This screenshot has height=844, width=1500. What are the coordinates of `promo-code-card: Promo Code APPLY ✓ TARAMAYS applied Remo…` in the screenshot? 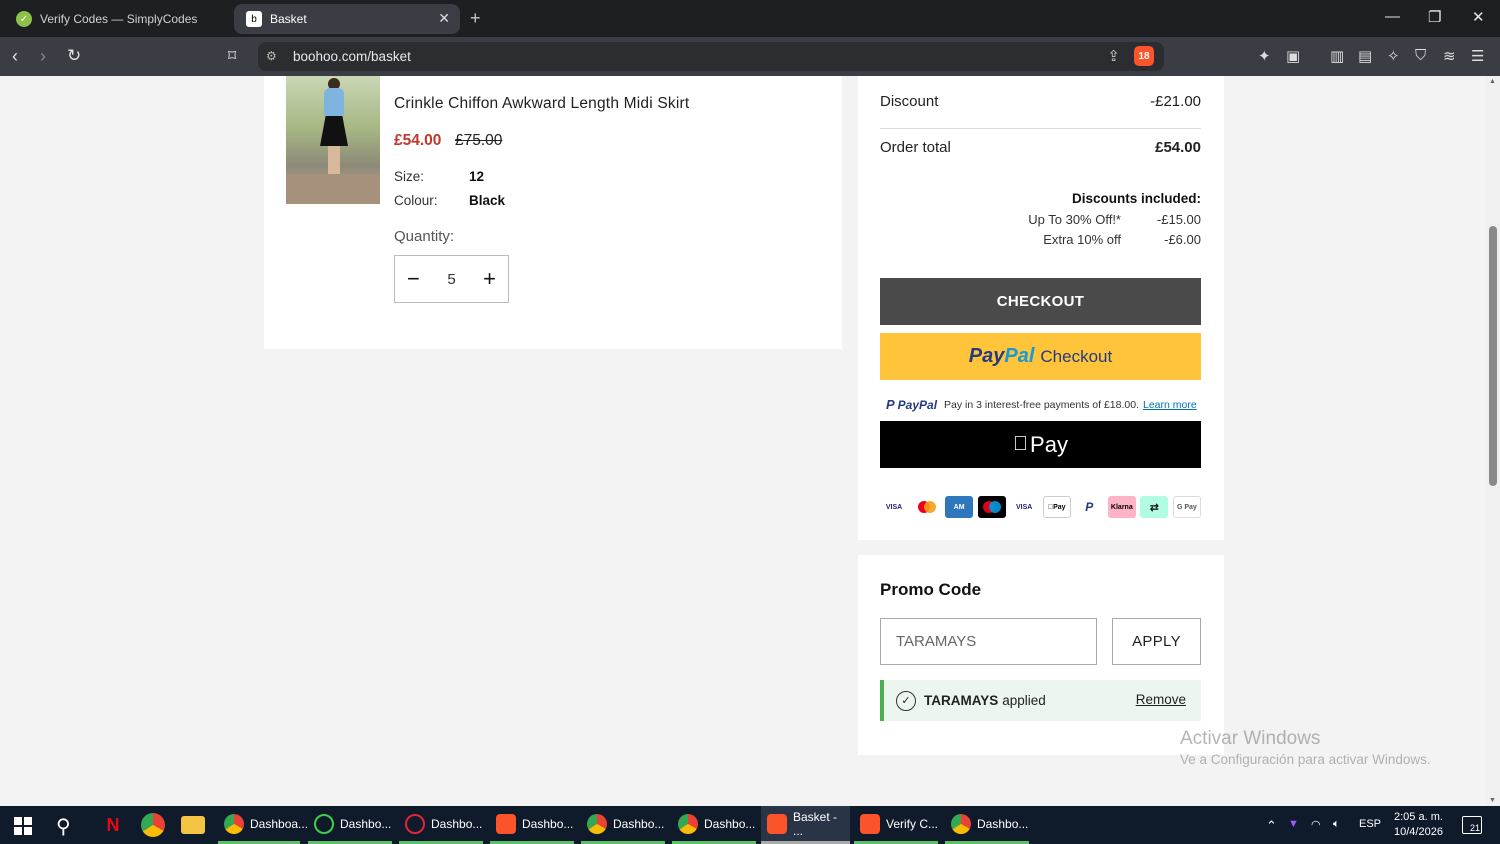 It's located at (1041, 655).